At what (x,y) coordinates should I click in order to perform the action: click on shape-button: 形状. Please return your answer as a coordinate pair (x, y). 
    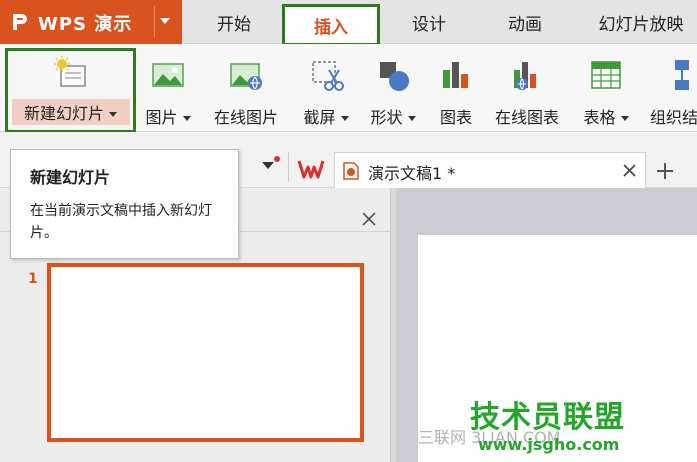
    Looking at the image, I should click on (393, 90).